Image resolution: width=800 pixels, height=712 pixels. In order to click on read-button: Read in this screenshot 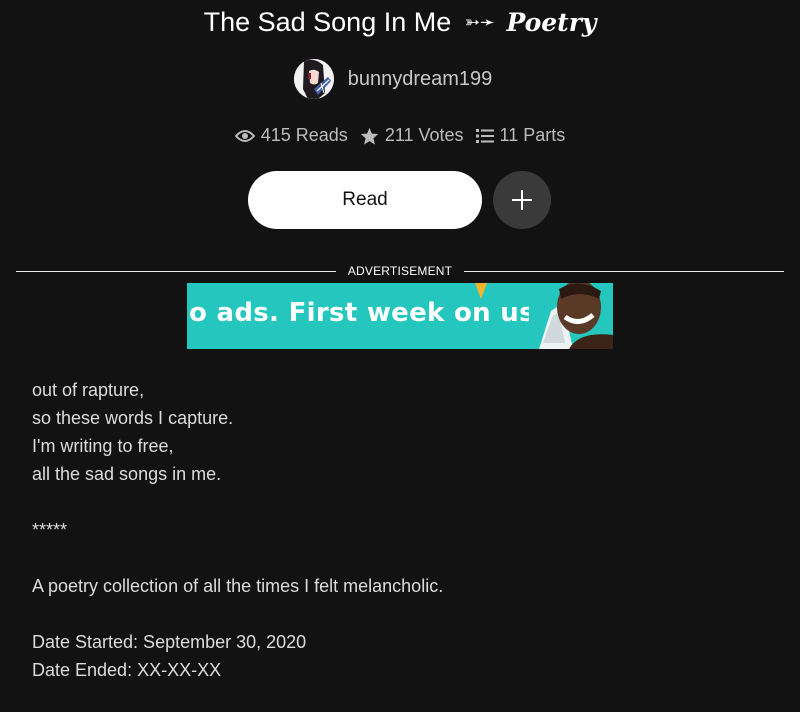, I will do `click(365, 200)`.